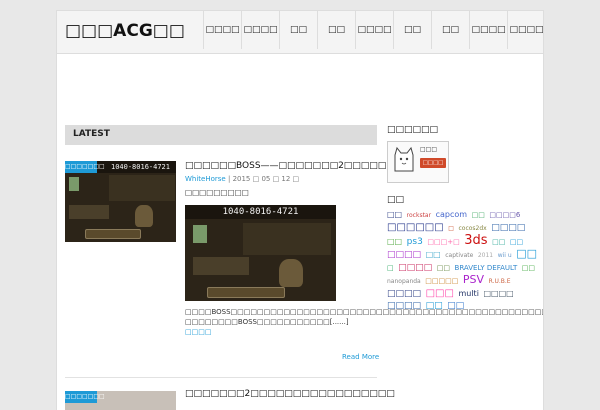 This screenshot has height=410, width=600. I want to click on thumbnail-grid, so click(142, 188).